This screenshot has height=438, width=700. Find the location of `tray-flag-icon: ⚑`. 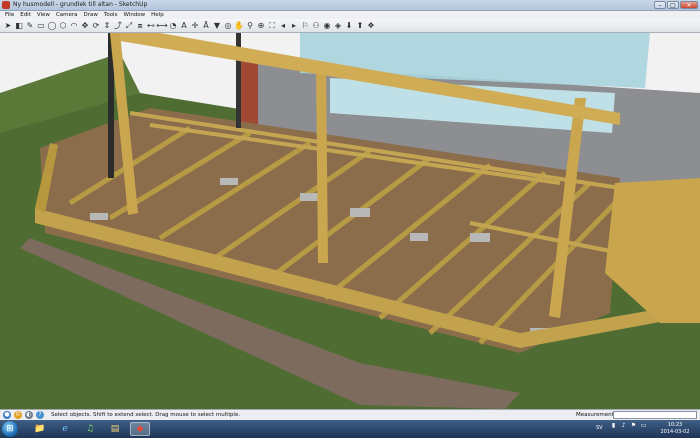

tray-flag-icon: ⚑ is located at coordinates (633, 425).